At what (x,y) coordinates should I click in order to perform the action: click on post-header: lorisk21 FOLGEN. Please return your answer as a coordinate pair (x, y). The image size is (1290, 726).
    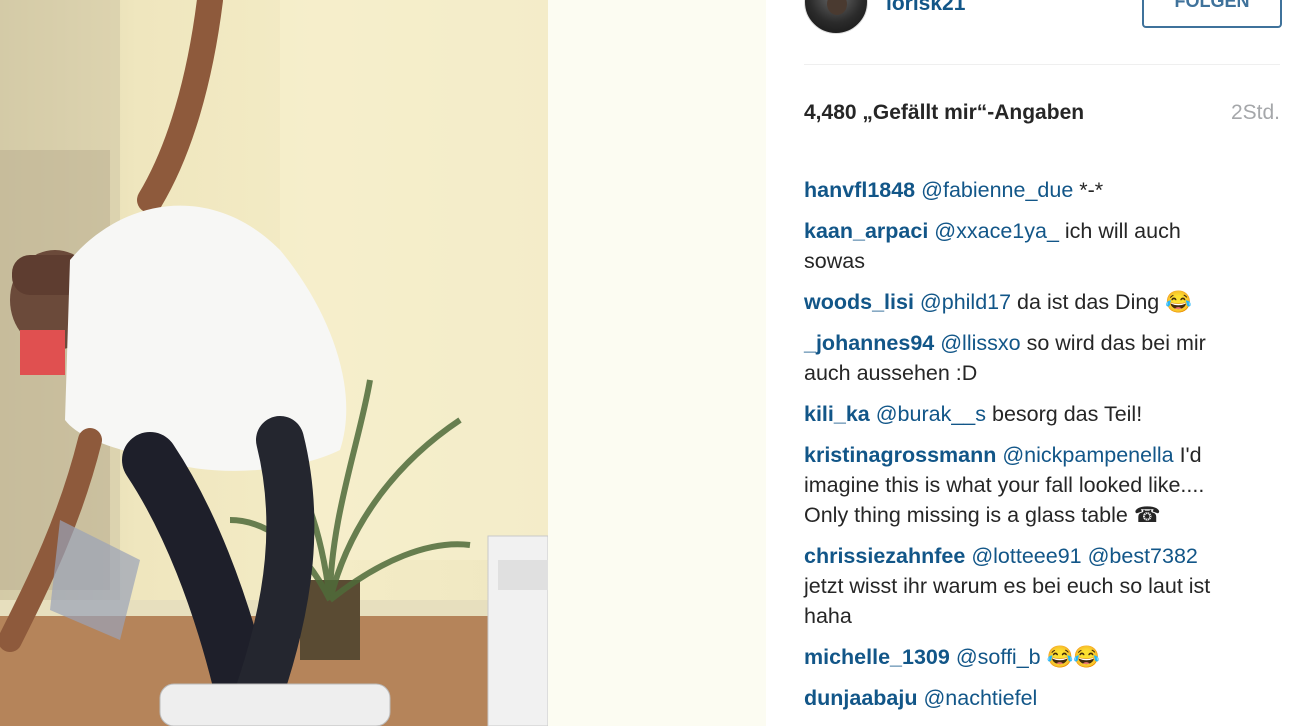
    Looking at the image, I should click on (1043, 33).